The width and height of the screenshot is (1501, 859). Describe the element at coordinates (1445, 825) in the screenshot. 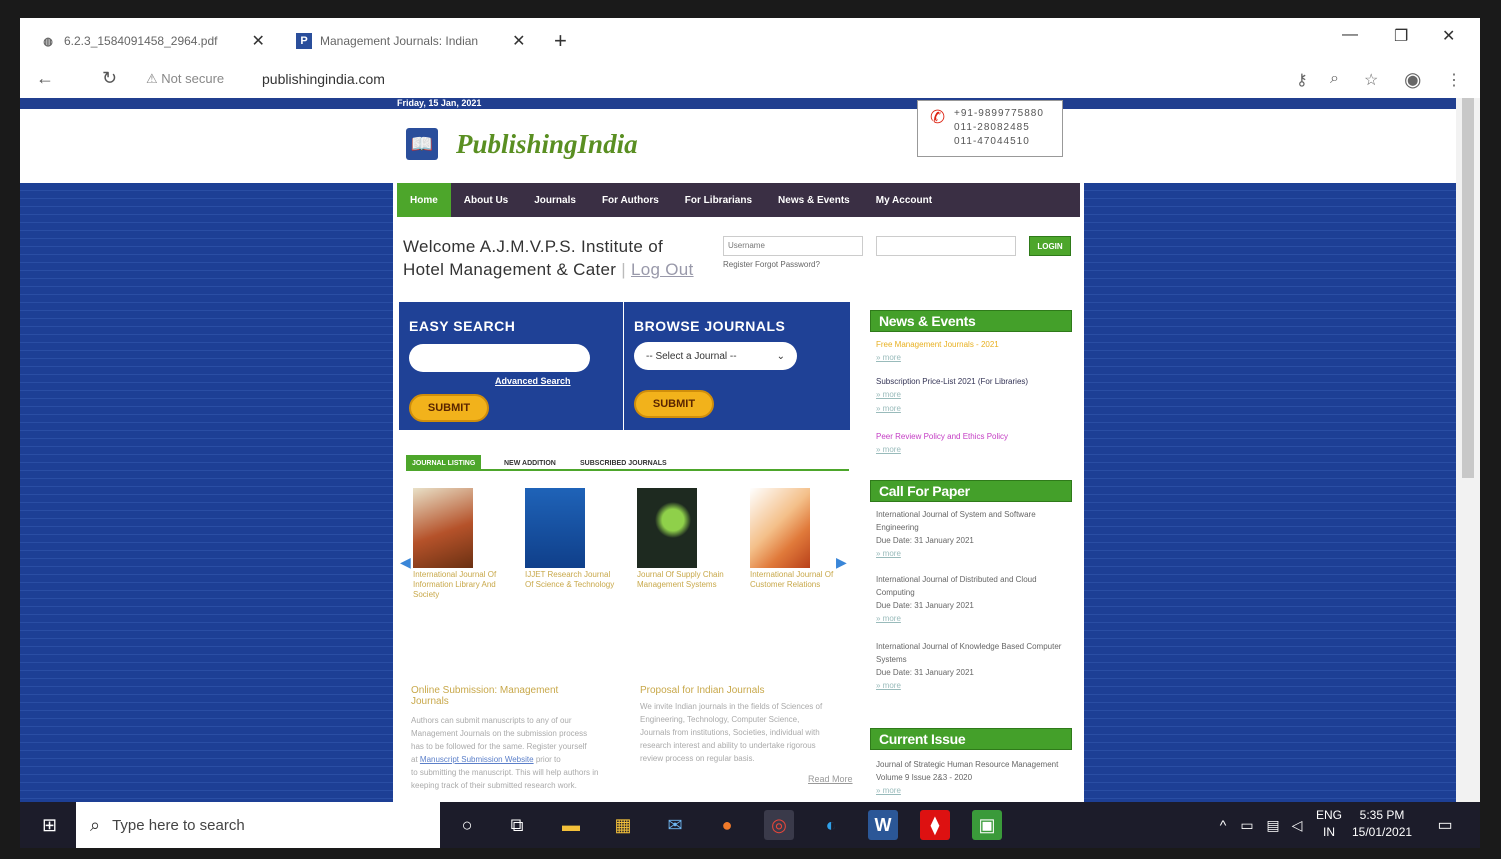

I see `notifications-icon: ▭` at that location.